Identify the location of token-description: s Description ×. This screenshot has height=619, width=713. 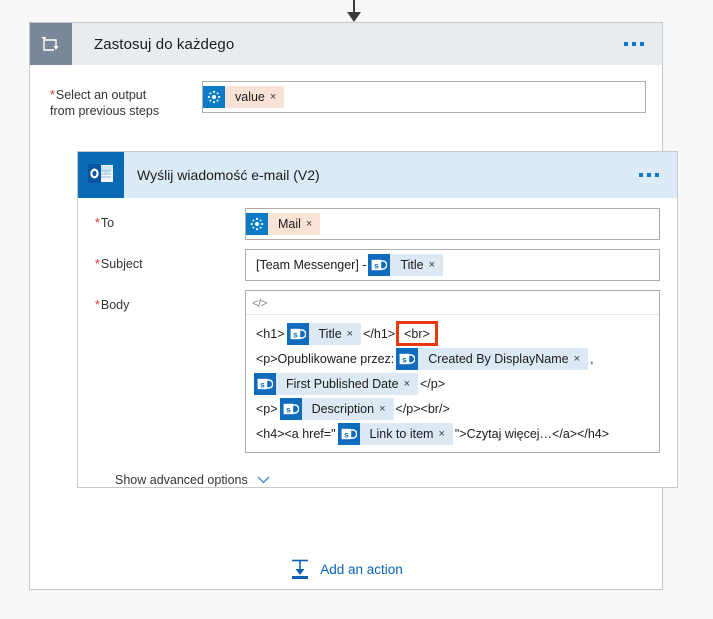
(336, 408).